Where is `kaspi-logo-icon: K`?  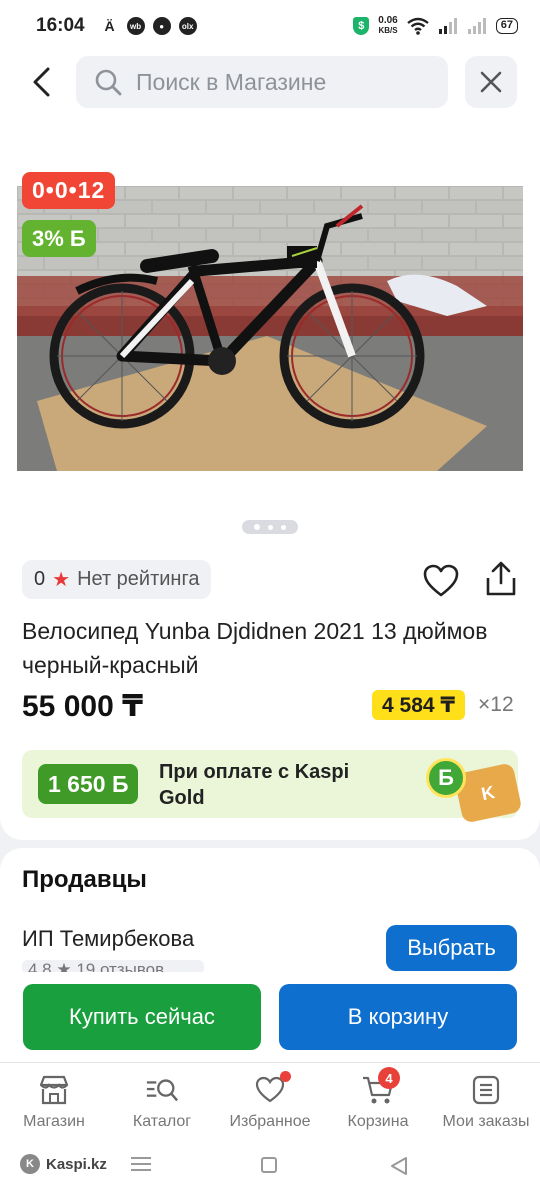 kaspi-logo-icon: K is located at coordinates (30, 1164).